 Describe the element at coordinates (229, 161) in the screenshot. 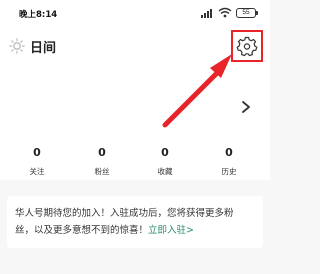

I see `stat-history: 0 历史` at that location.